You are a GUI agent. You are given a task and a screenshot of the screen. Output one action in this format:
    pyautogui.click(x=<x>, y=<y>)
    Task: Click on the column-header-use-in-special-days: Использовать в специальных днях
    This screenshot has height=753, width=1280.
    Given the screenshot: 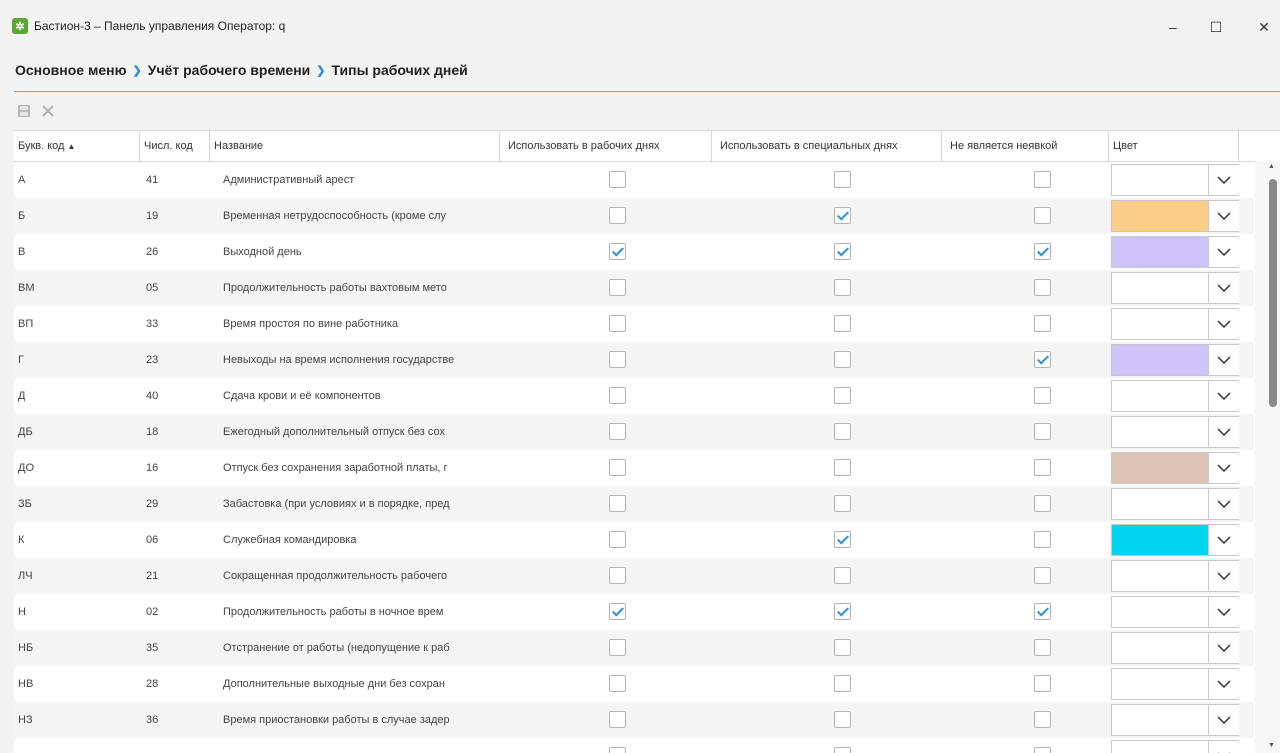 What is the action you would take?
    pyautogui.click(x=827, y=146)
    